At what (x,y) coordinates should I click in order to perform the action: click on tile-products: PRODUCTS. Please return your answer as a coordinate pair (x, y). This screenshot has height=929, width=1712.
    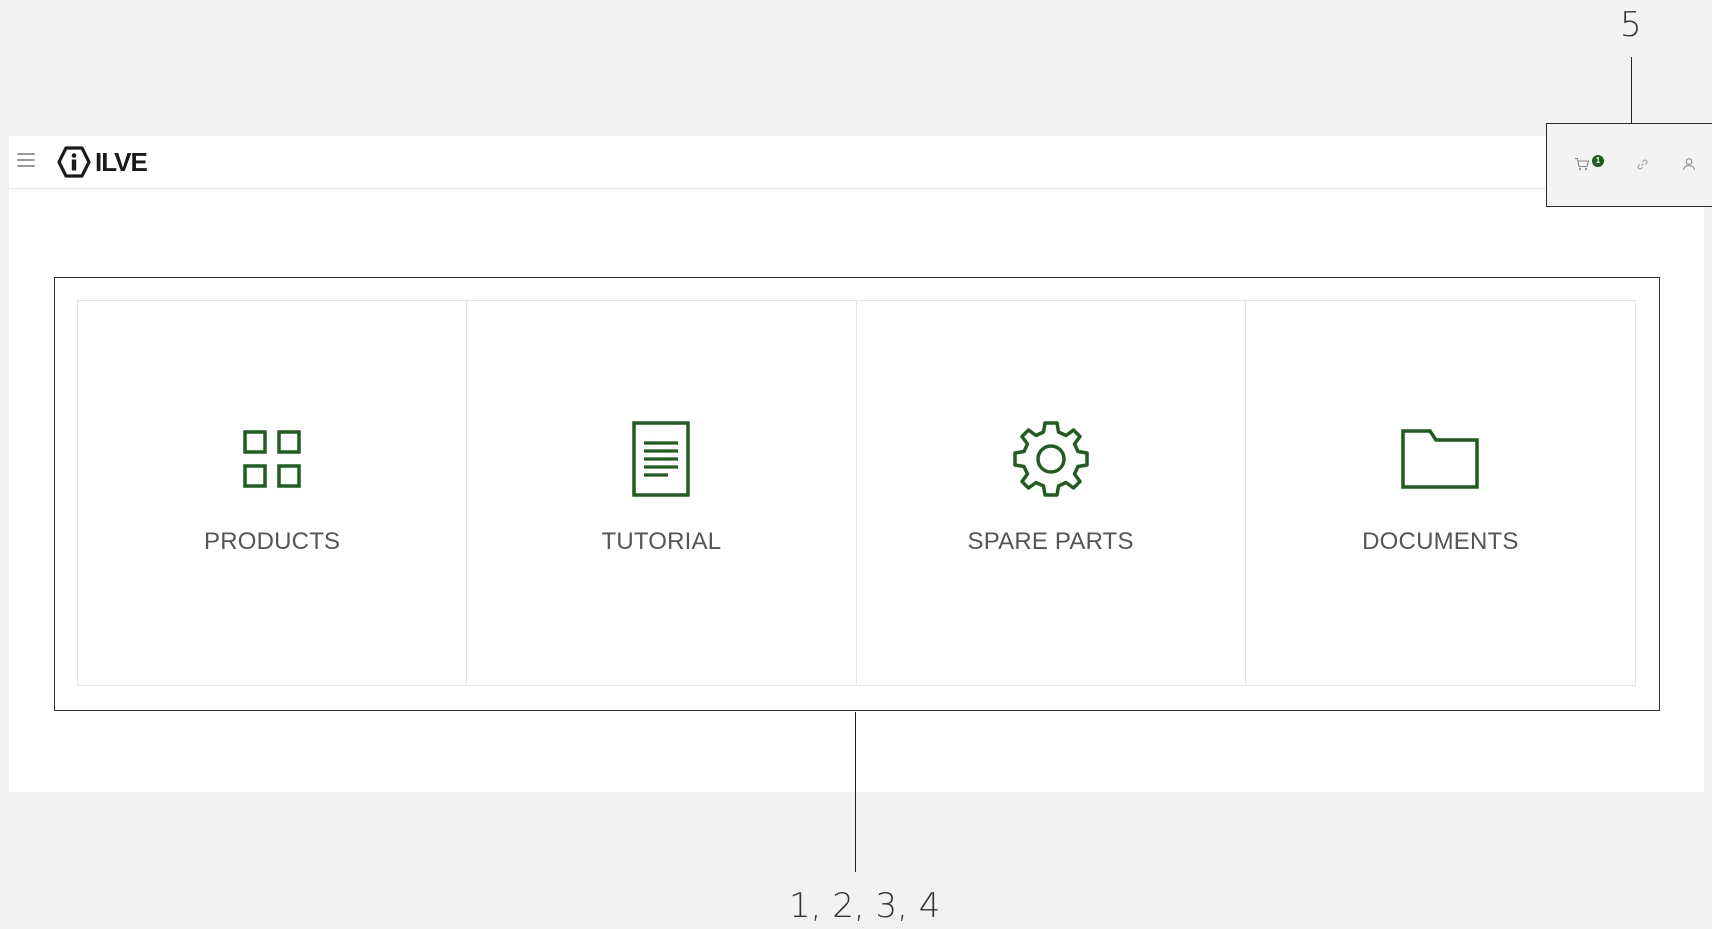
    Looking at the image, I should click on (273, 493).